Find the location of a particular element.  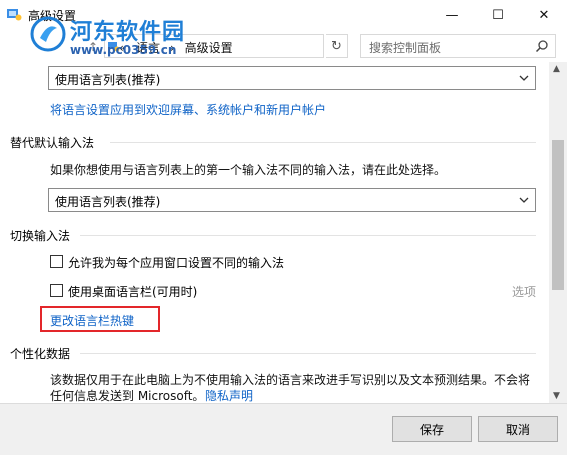

breadcrumb: « 语言 › 高级设置 is located at coordinates (179, 47).